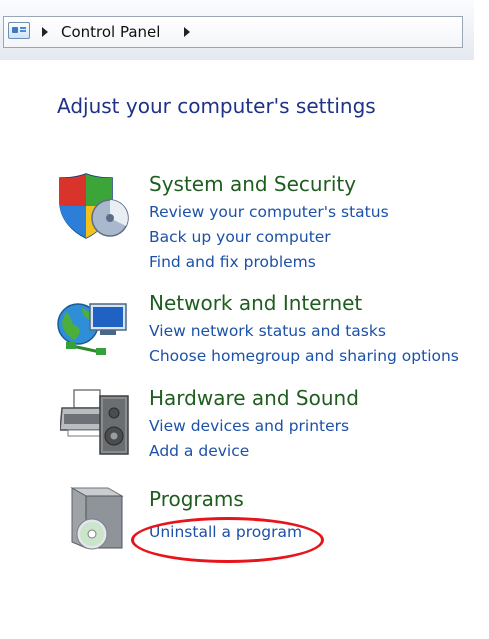  I want to click on network-globe-icon, so click(94, 327).